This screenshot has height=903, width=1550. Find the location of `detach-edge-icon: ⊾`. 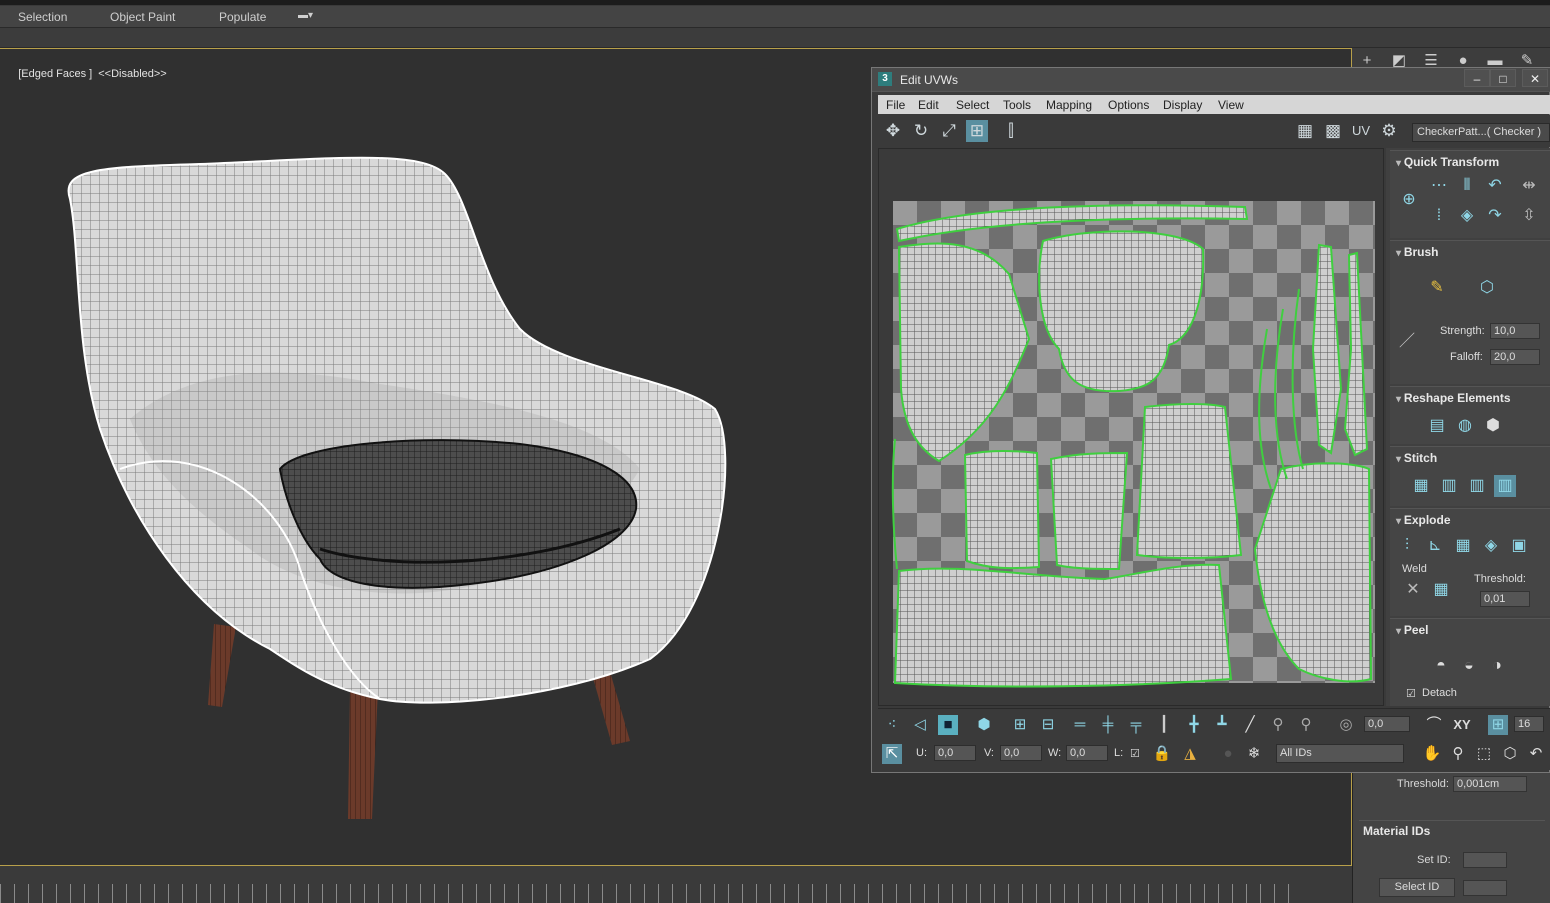

detach-edge-icon: ⊾ is located at coordinates (1435, 546).